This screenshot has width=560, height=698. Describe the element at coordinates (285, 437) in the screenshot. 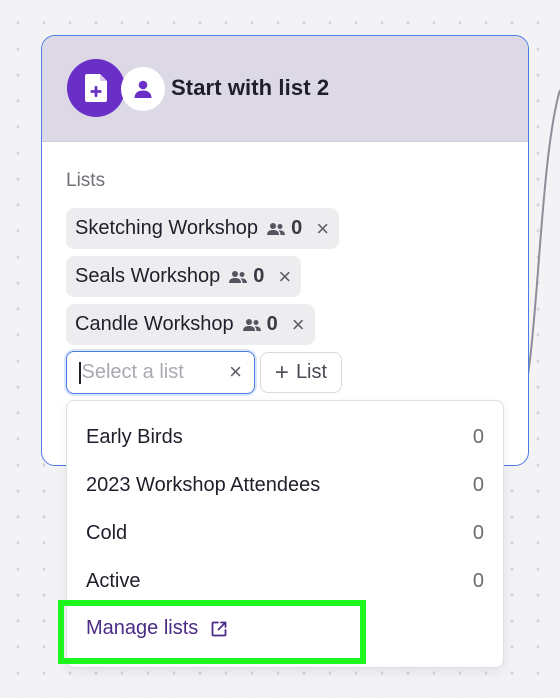

I see `dropdown-option: Early Birds 0` at that location.